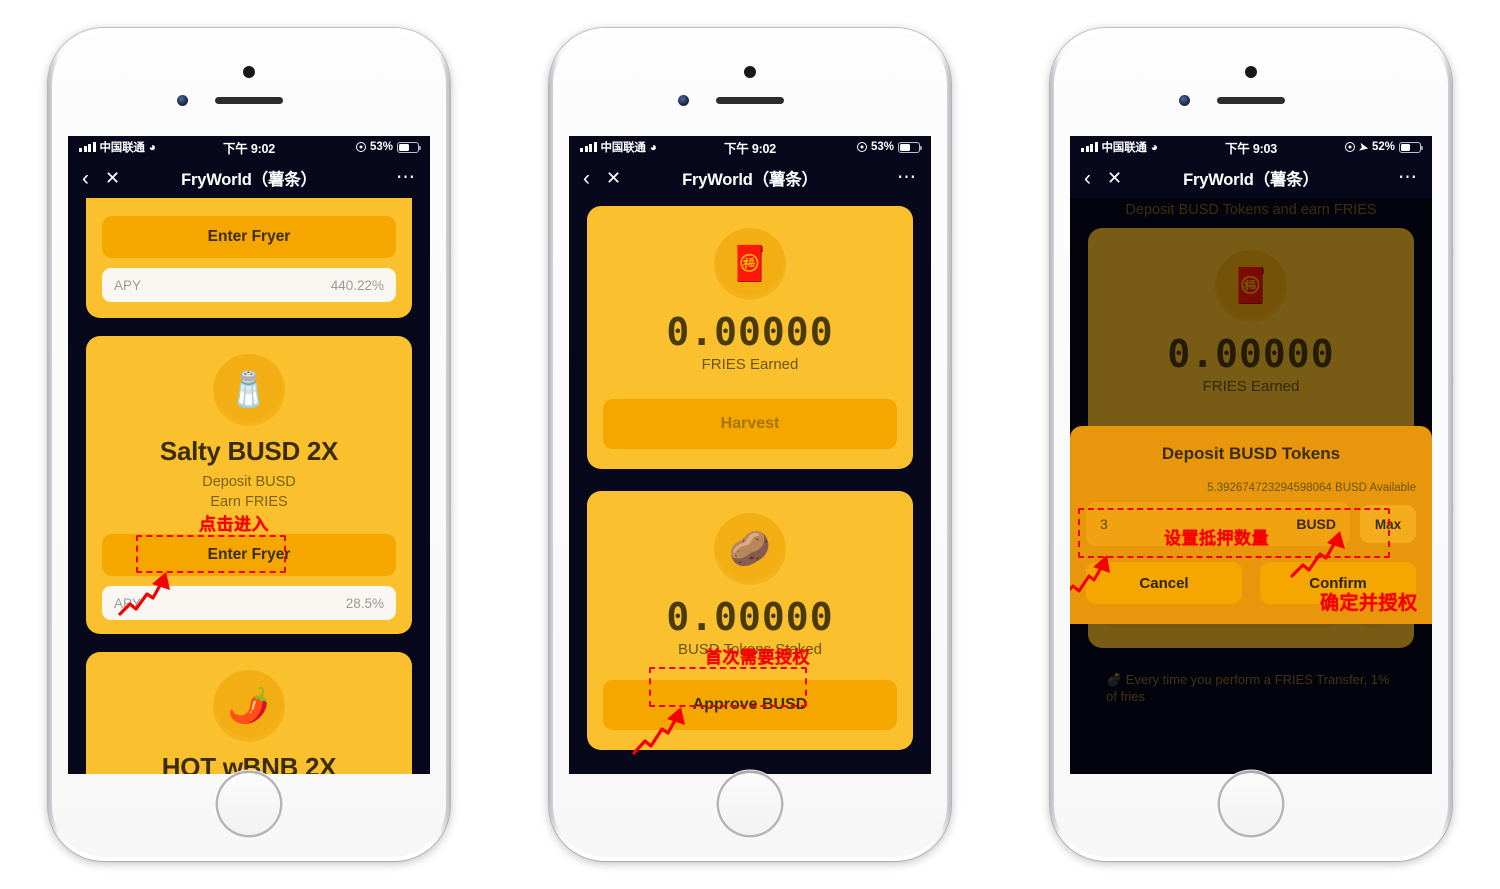 The image size is (1500, 889). What do you see at coordinates (249, 492) in the screenshot?
I see `card-subtitle-salty: Deposit BUSD Earn FRIES` at bounding box center [249, 492].